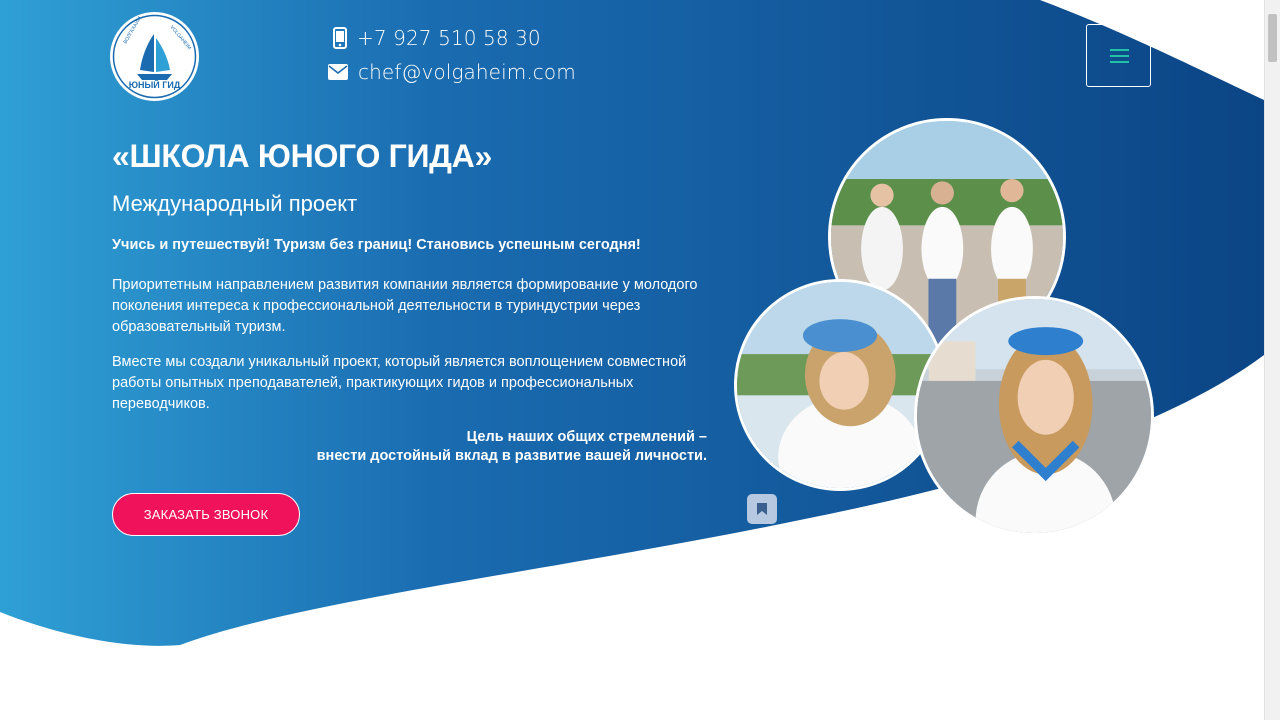 The height and width of the screenshot is (720, 1280). Describe the element at coordinates (206, 514) in the screenshot. I see `request-call-button: ЗАКАЗАТЬ ЗВОНОК` at that location.